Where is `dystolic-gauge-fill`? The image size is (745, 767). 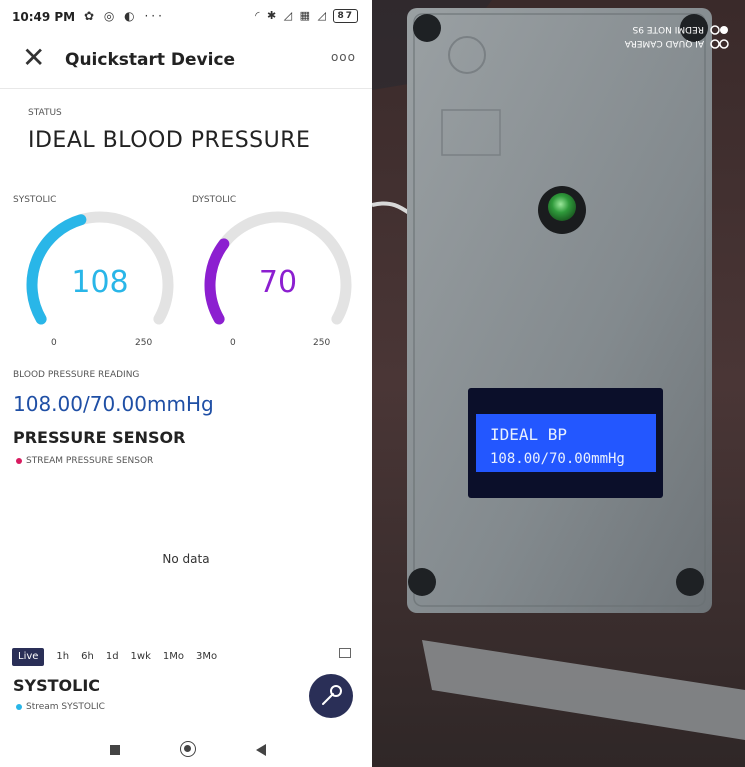 dystolic-gauge-fill is located at coordinates (217, 281).